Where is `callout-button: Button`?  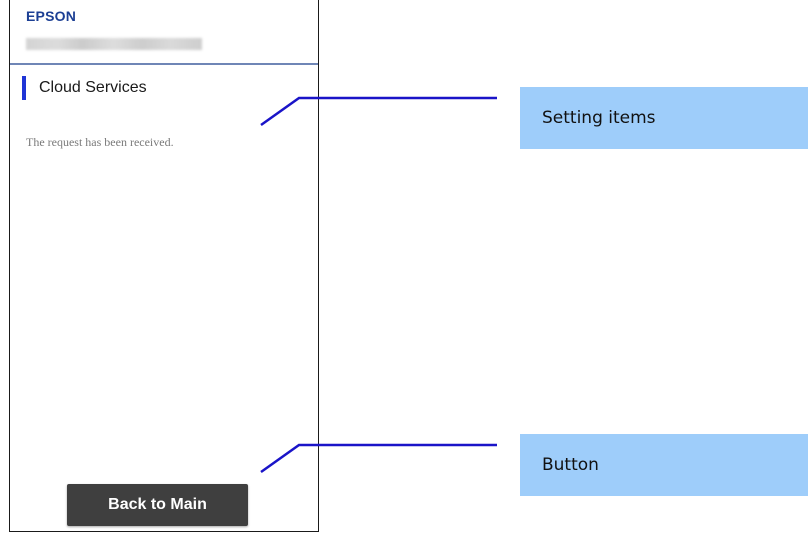
callout-button: Button is located at coordinates (664, 465).